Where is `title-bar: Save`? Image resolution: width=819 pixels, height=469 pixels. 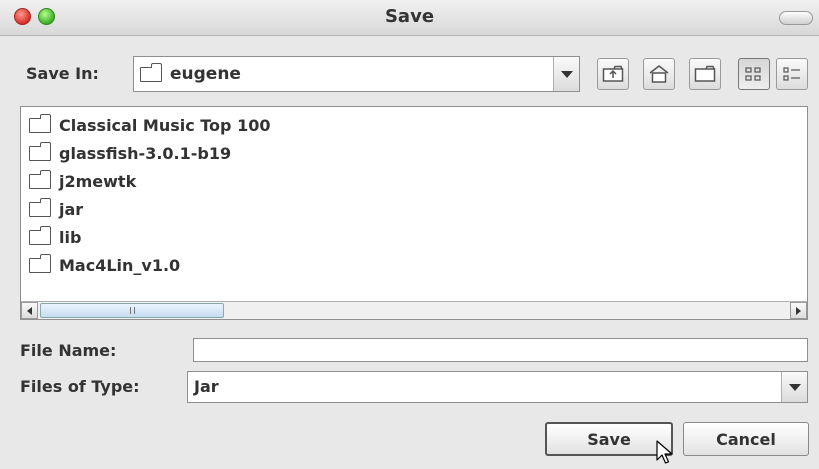 title-bar: Save is located at coordinates (409, 18).